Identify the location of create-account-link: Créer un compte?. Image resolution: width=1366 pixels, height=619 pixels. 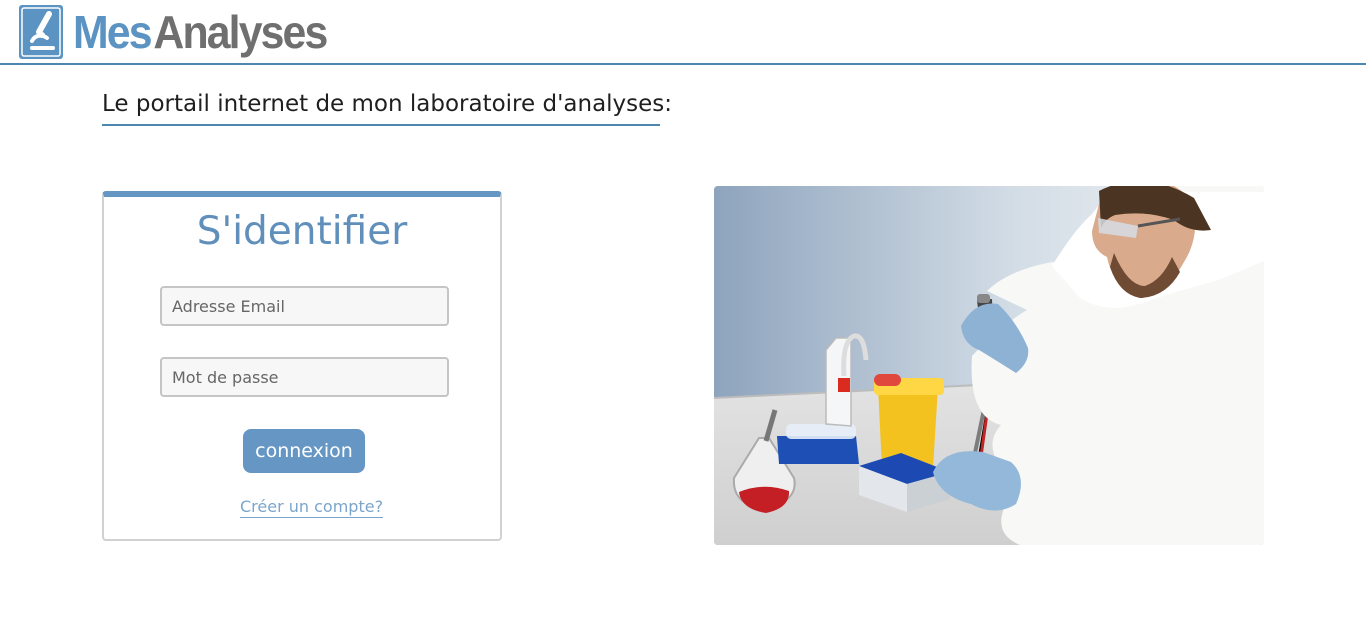
(312, 507).